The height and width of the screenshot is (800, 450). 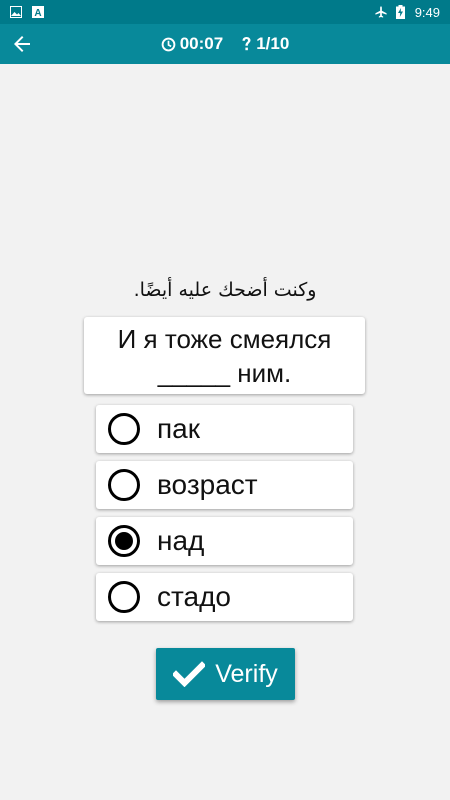 What do you see at coordinates (124, 541) in the screenshot?
I see `radio-button-selected` at bounding box center [124, 541].